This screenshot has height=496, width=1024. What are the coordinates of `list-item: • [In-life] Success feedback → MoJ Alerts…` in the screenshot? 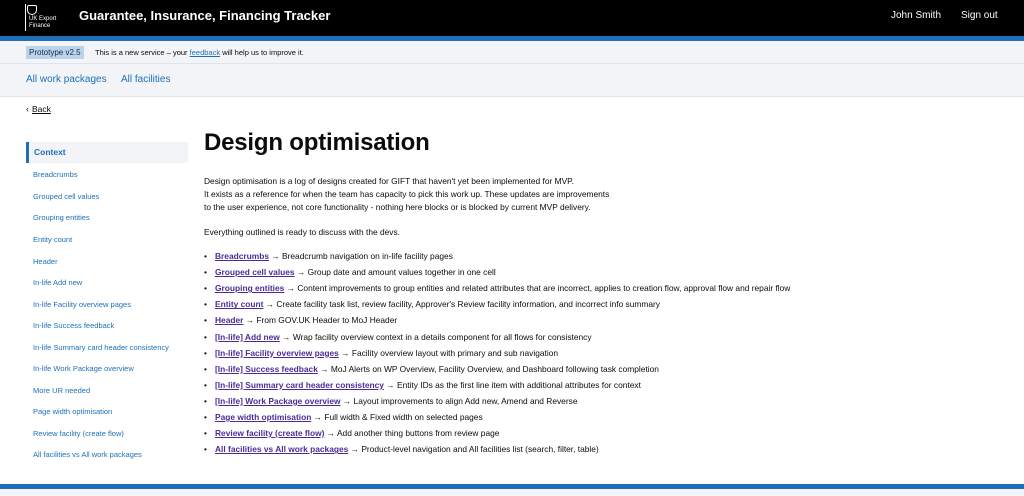 It's located at (431, 369).